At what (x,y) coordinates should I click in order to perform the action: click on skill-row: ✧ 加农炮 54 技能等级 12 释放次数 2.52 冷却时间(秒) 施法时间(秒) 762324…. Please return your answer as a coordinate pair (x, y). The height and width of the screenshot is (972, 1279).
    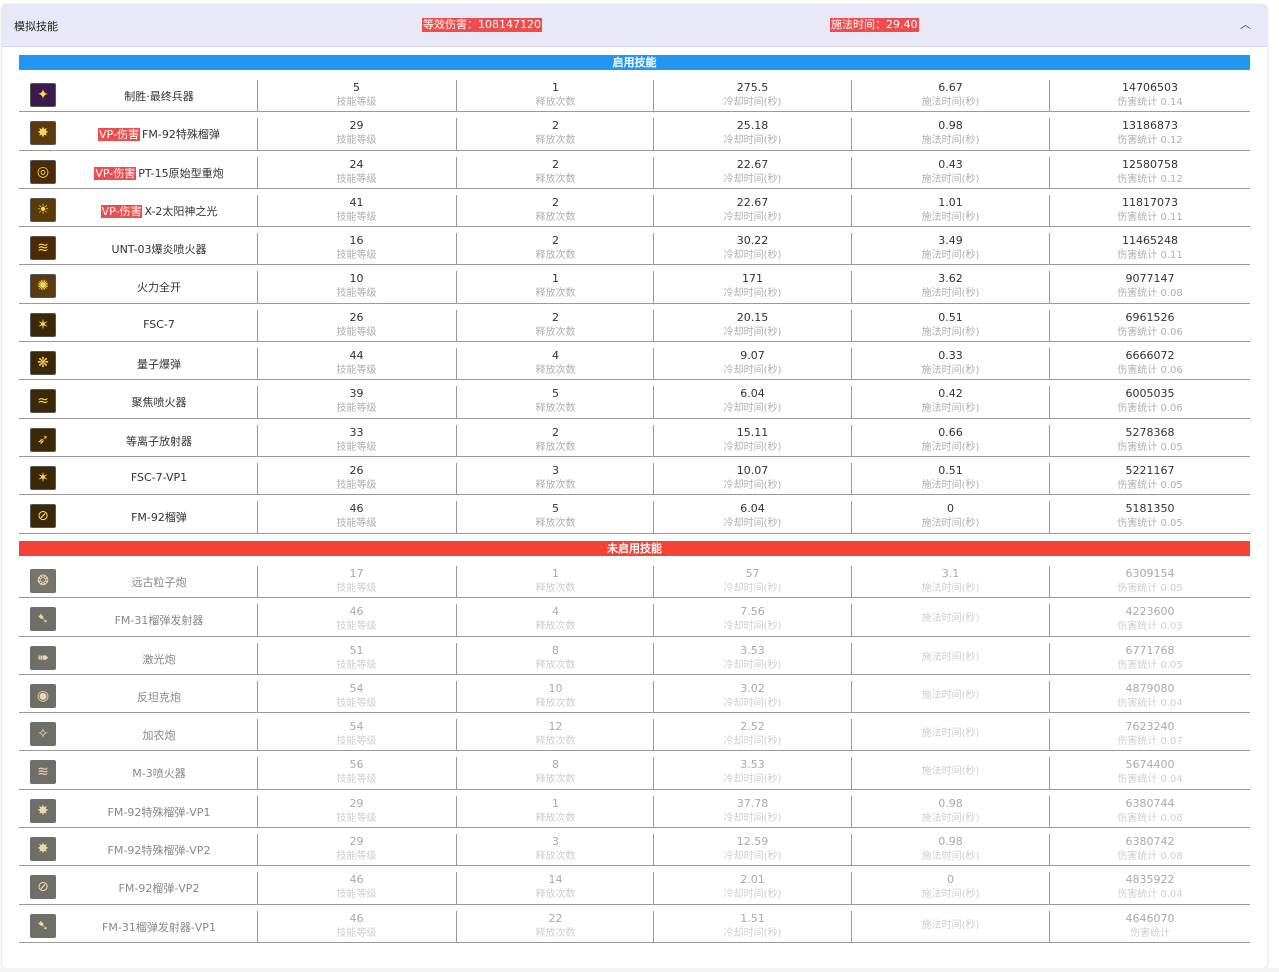
    Looking at the image, I should click on (634, 732).